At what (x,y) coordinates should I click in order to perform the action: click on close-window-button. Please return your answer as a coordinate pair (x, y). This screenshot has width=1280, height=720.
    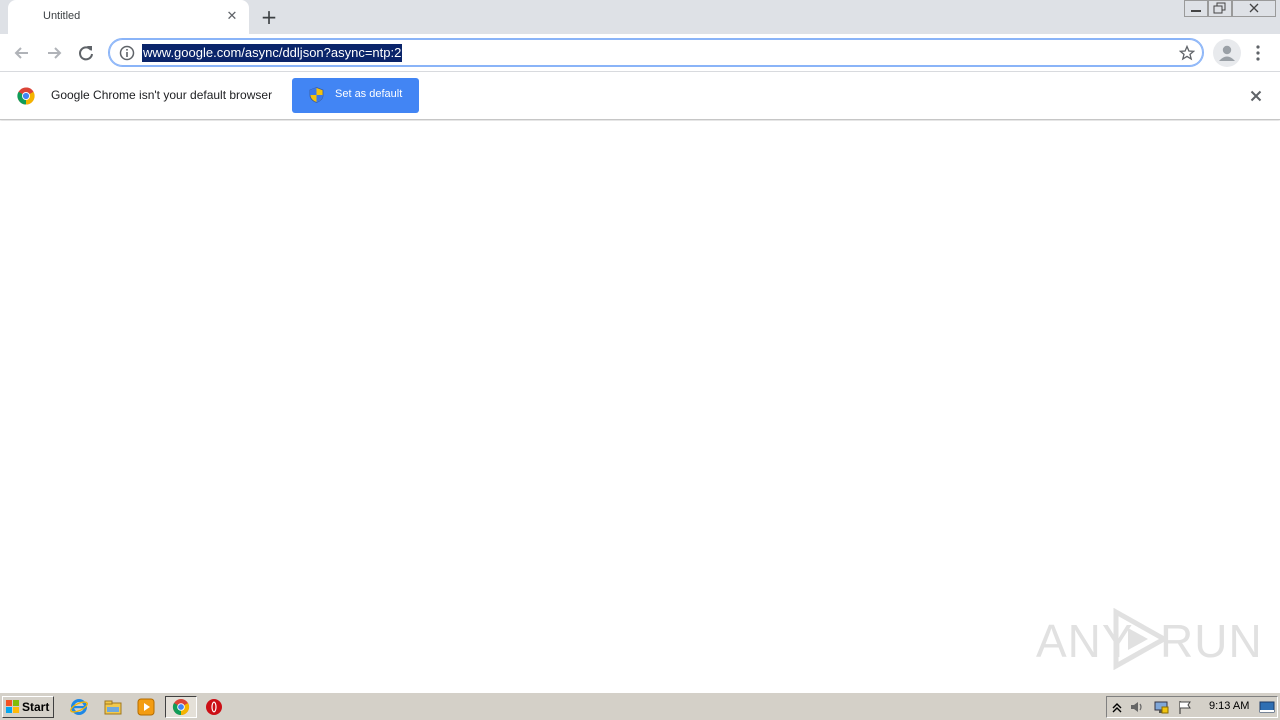
    Looking at the image, I should click on (1254, 9).